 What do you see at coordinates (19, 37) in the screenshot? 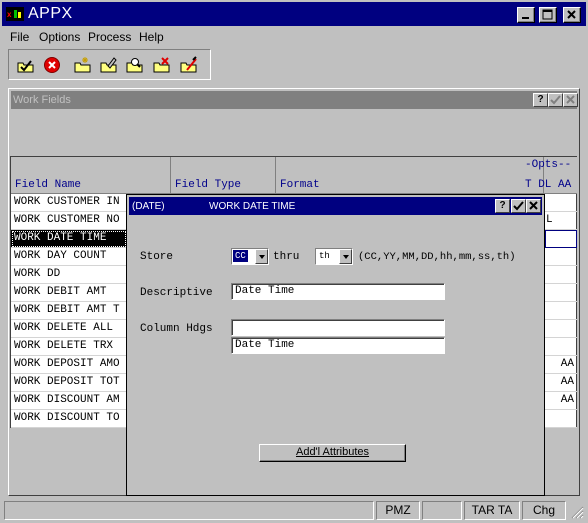
I see `menu-file: File` at bounding box center [19, 37].